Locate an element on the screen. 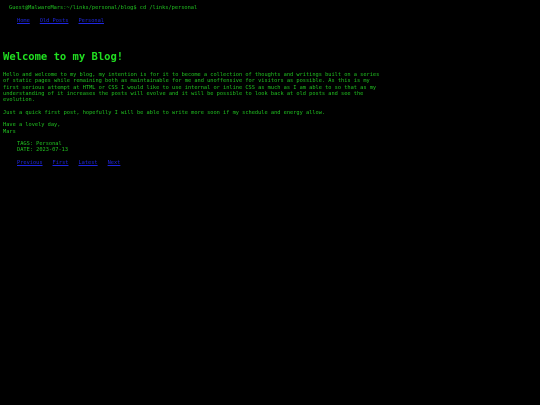  post-signoff: Have a lovely day, Mars is located at coordinates (32, 128).